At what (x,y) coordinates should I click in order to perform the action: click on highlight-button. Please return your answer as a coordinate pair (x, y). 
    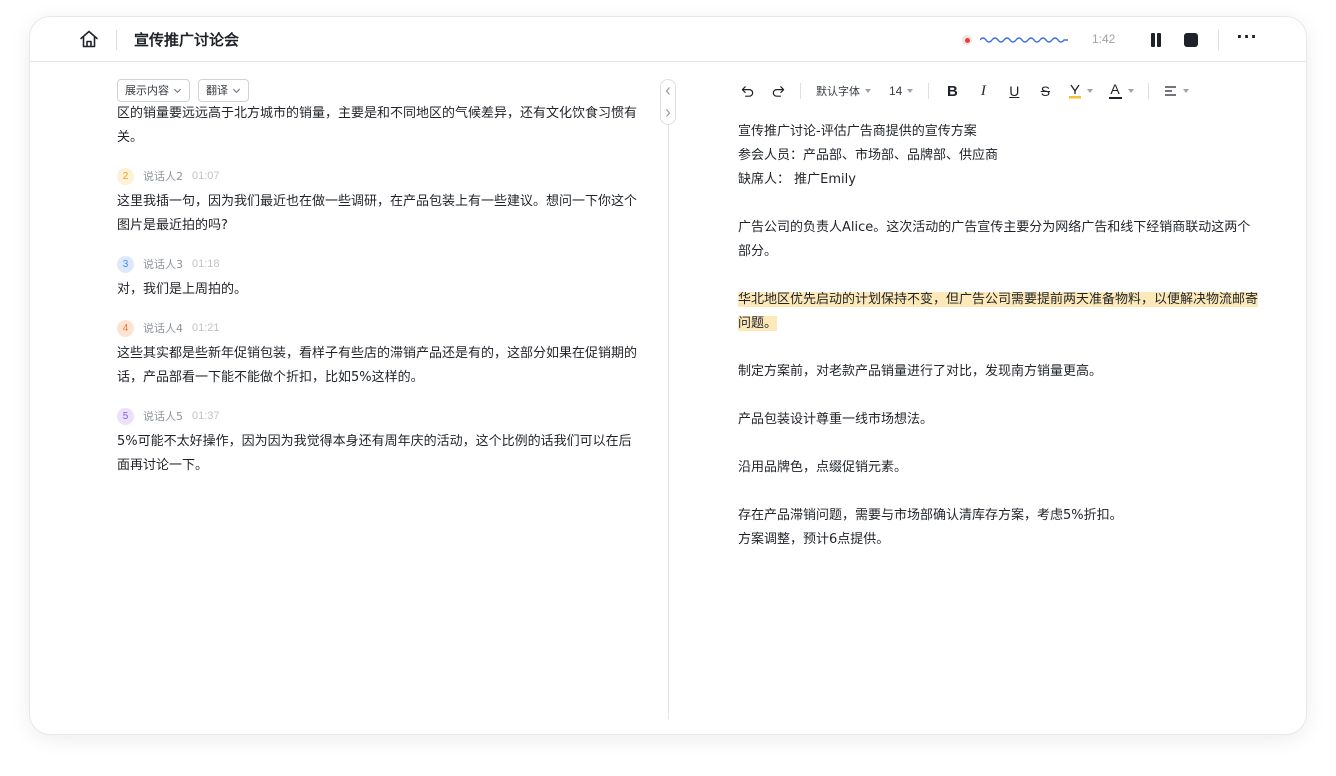
    Looking at the image, I should click on (1081, 91).